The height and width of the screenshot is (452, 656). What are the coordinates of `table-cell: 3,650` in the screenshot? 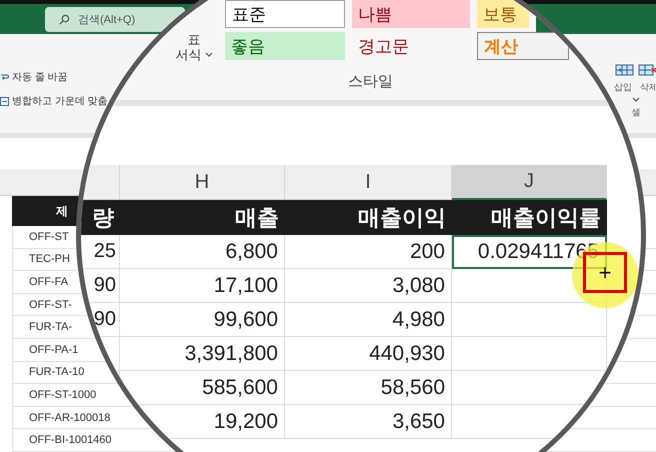 It's located at (368, 422).